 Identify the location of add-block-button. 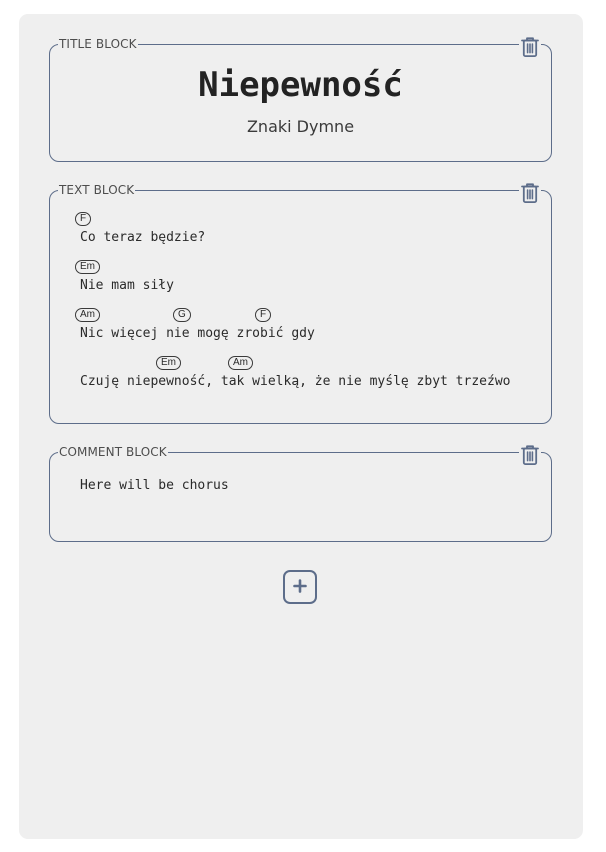
(300, 587).